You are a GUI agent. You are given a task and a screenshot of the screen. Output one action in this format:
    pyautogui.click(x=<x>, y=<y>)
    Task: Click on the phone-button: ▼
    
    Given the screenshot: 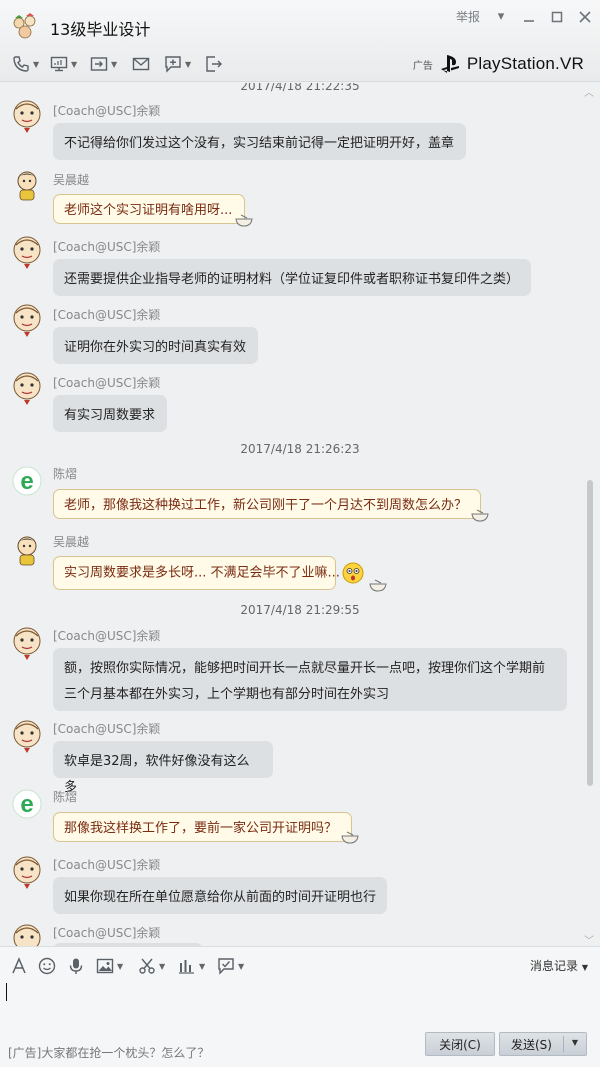 What is the action you would take?
    pyautogui.click(x=25, y=64)
    